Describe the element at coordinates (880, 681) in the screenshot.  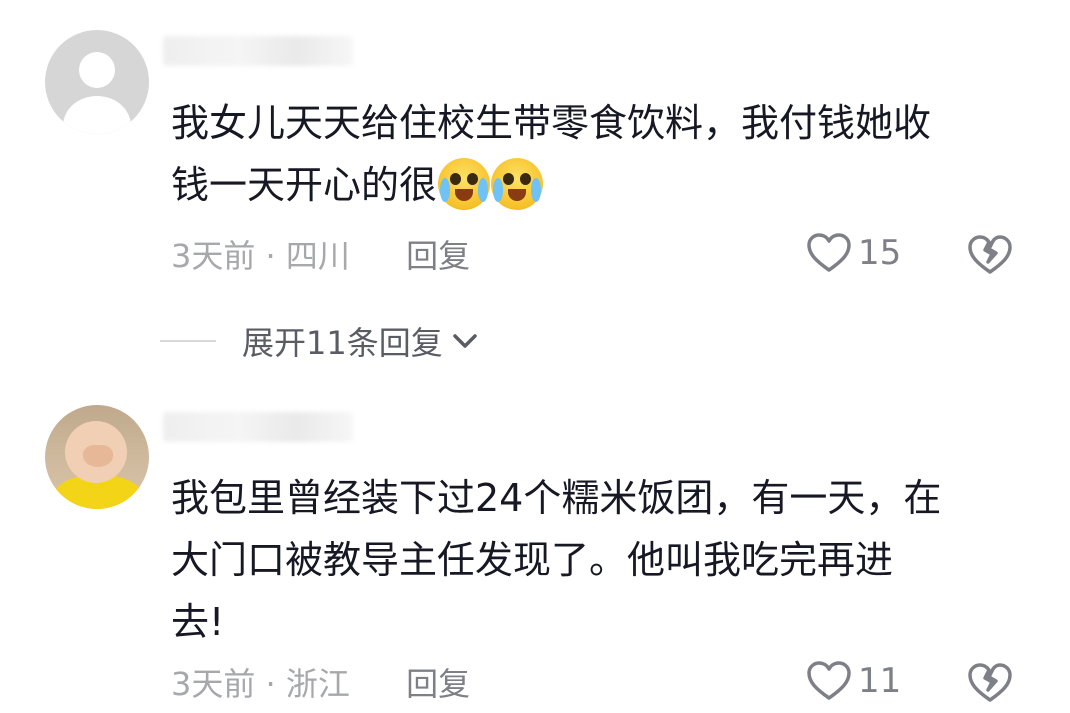
I see `like-count: 11` at that location.